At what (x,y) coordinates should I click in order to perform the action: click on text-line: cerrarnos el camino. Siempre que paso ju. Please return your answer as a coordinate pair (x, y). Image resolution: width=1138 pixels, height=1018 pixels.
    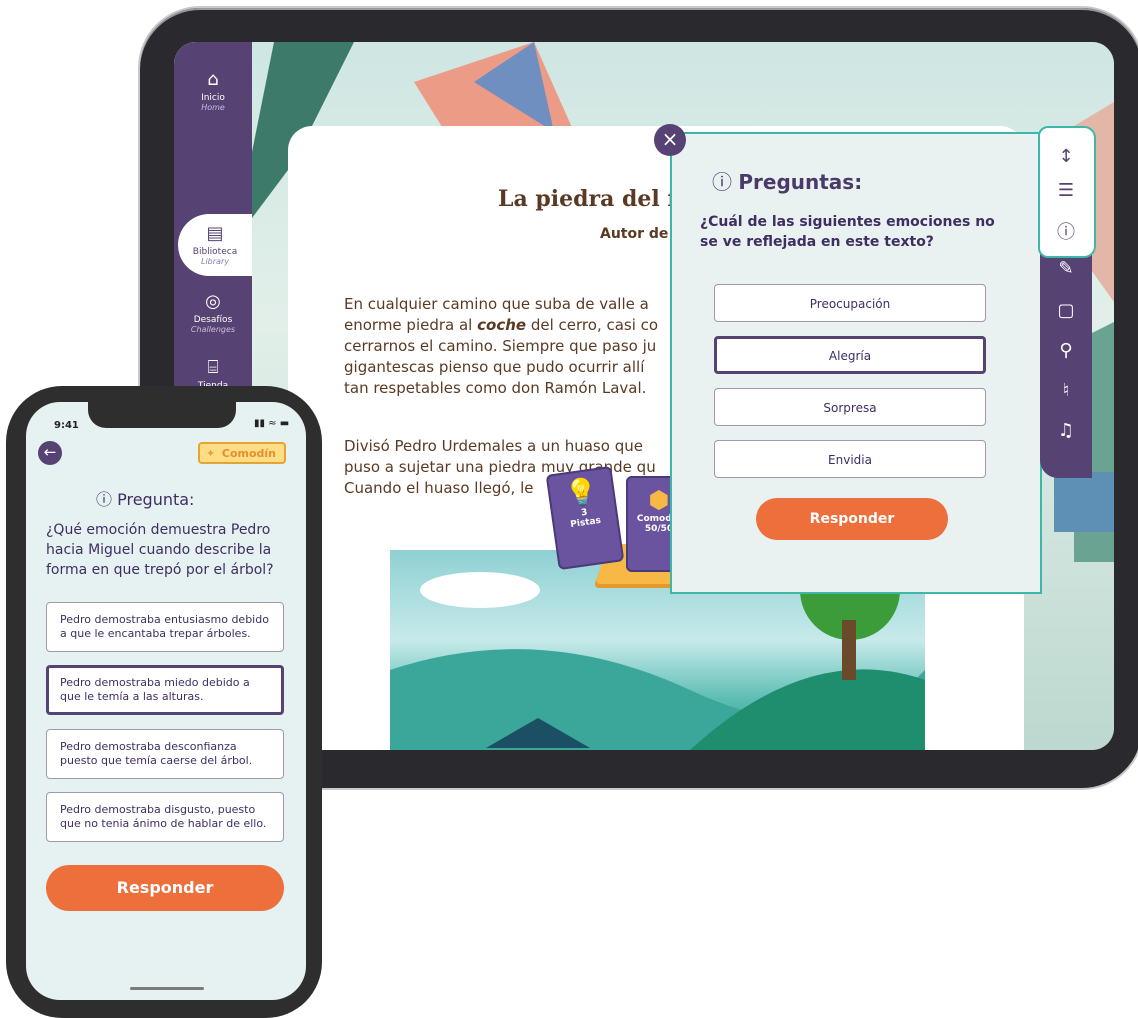
    Looking at the image, I should click on (500, 346).